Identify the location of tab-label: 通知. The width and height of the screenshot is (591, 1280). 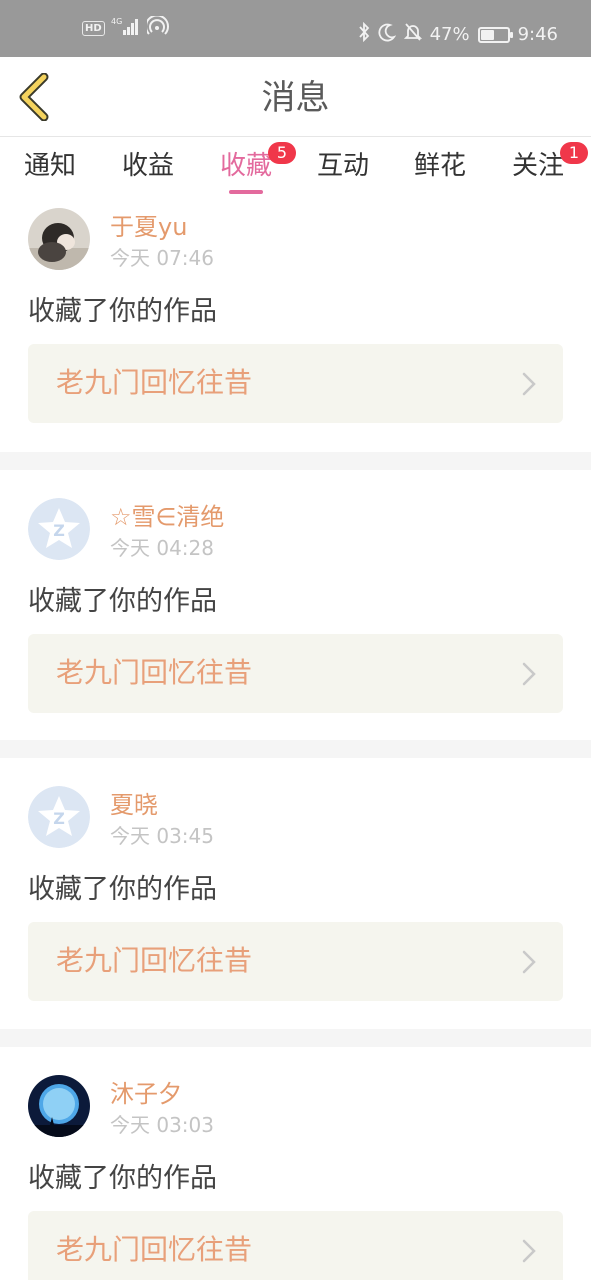
(50, 166).